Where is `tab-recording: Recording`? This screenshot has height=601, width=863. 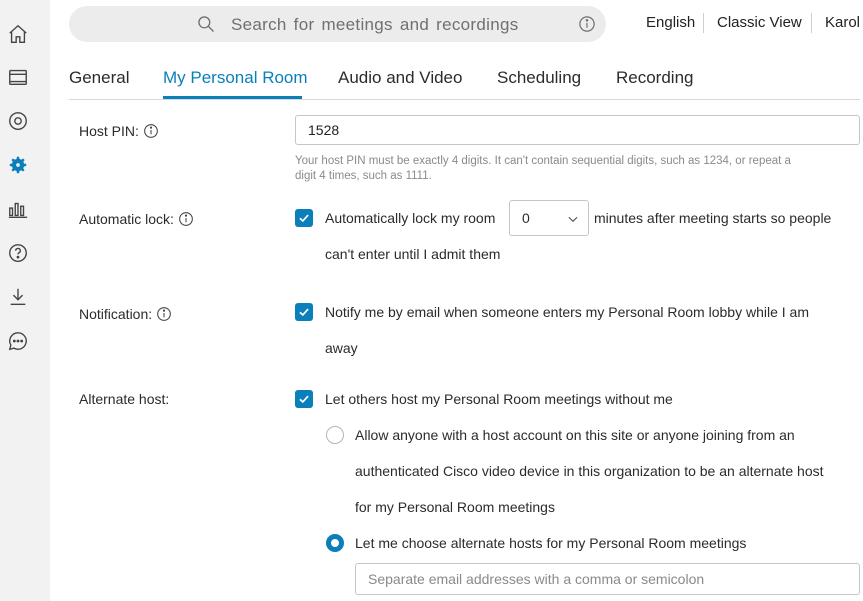 tab-recording: Recording is located at coordinates (655, 78).